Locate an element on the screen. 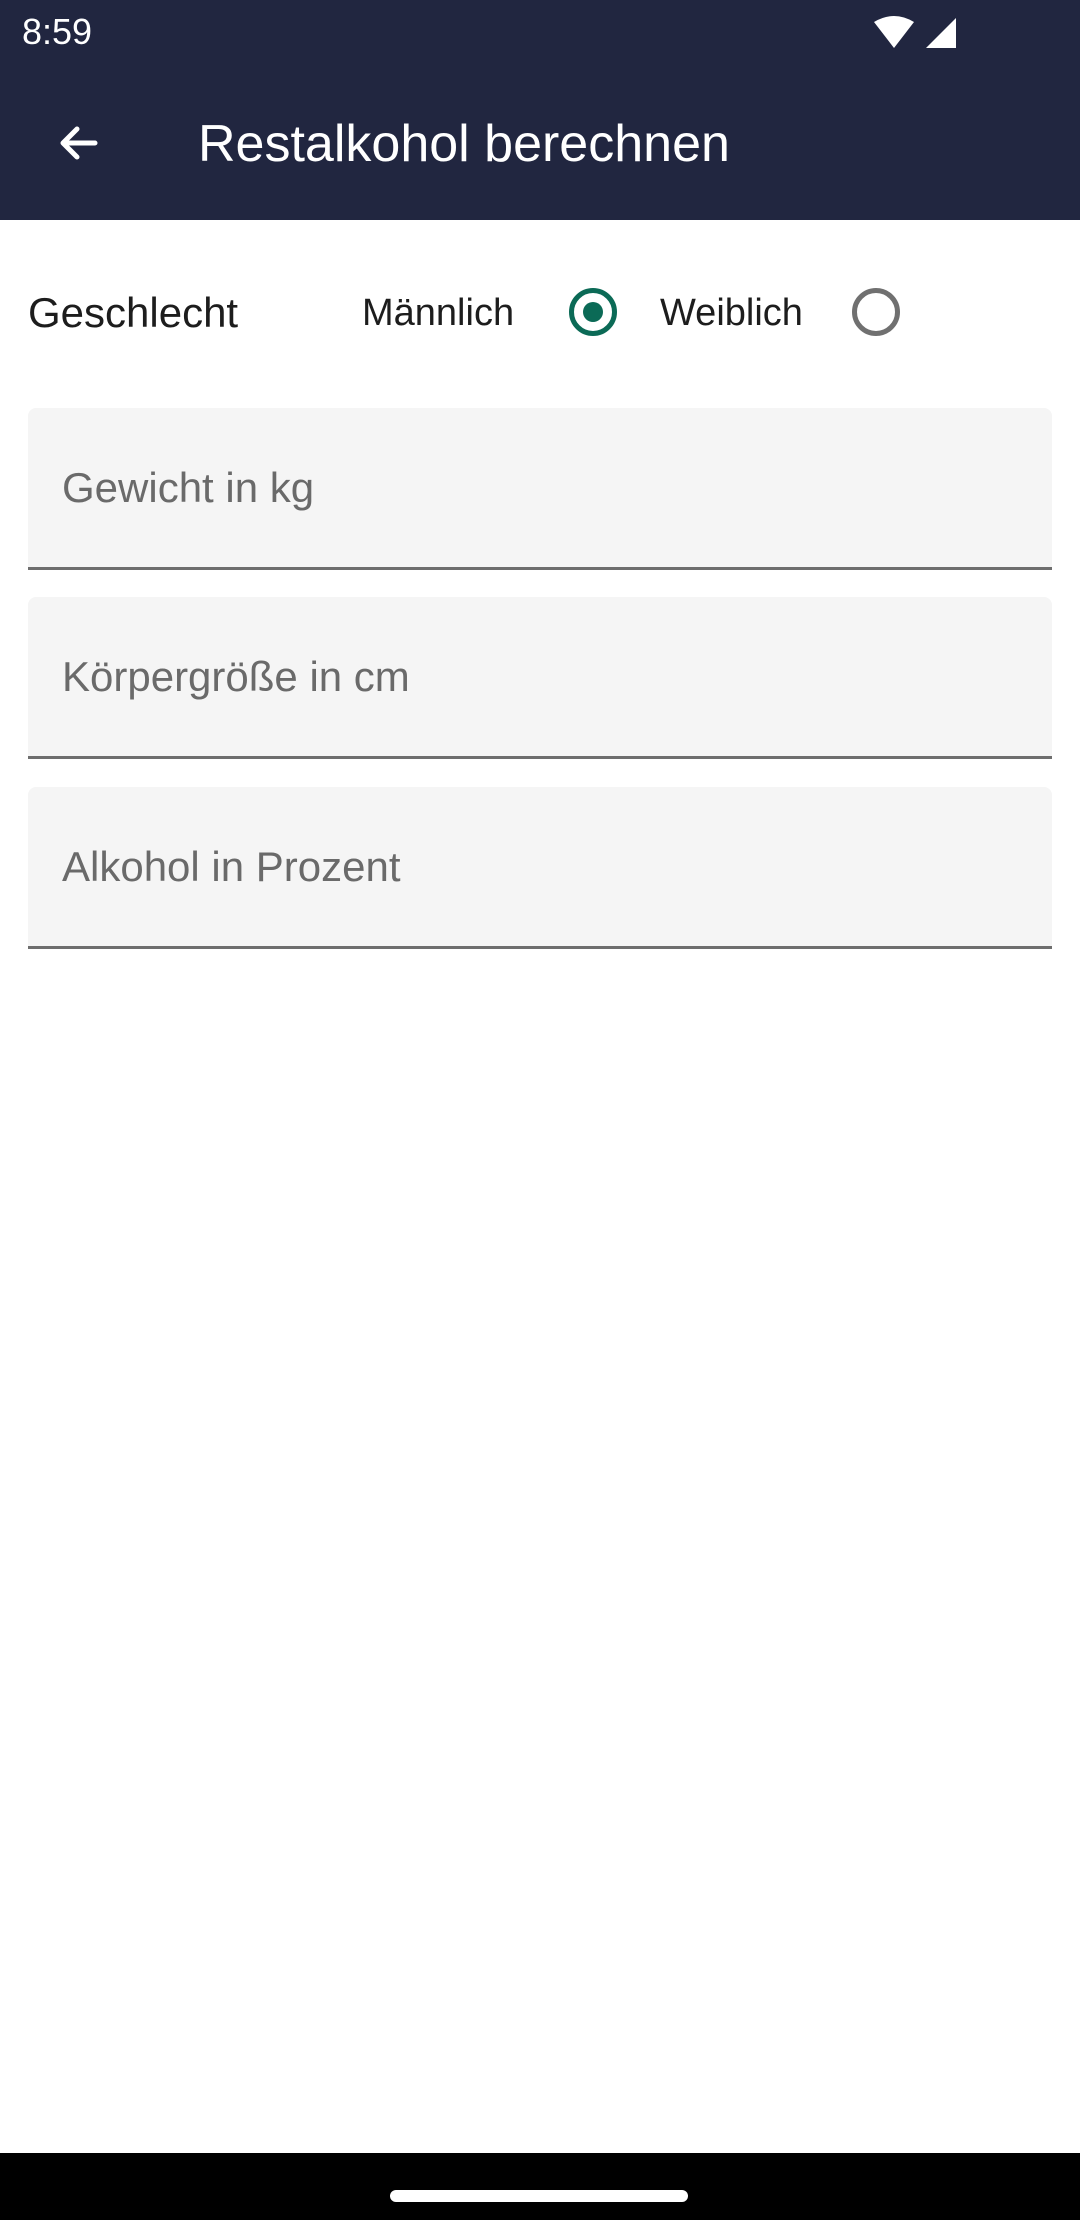  height-input is located at coordinates (540, 676).